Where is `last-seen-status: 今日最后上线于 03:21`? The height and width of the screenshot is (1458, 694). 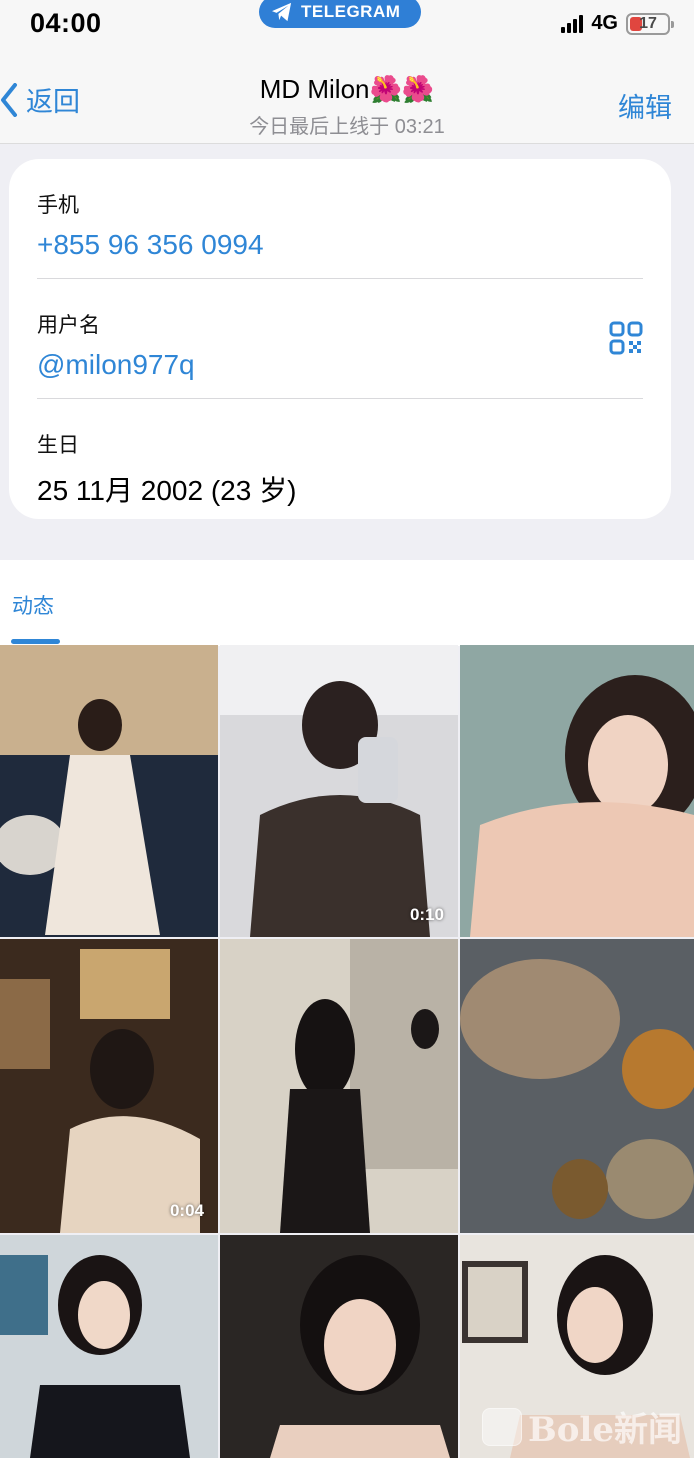 last-seen-status: 今日最后上线于 03:21 is located at coordinates (347, 127).